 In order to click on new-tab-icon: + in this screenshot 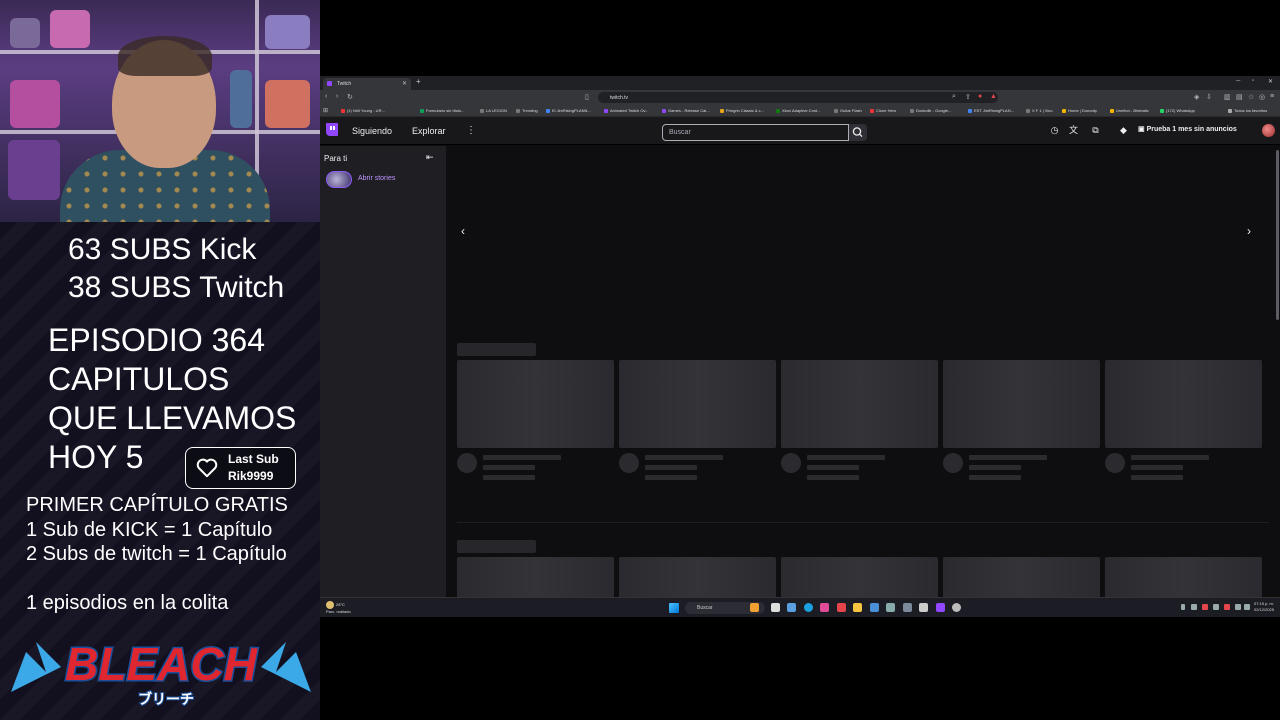, I will do `click(418, 81)`.